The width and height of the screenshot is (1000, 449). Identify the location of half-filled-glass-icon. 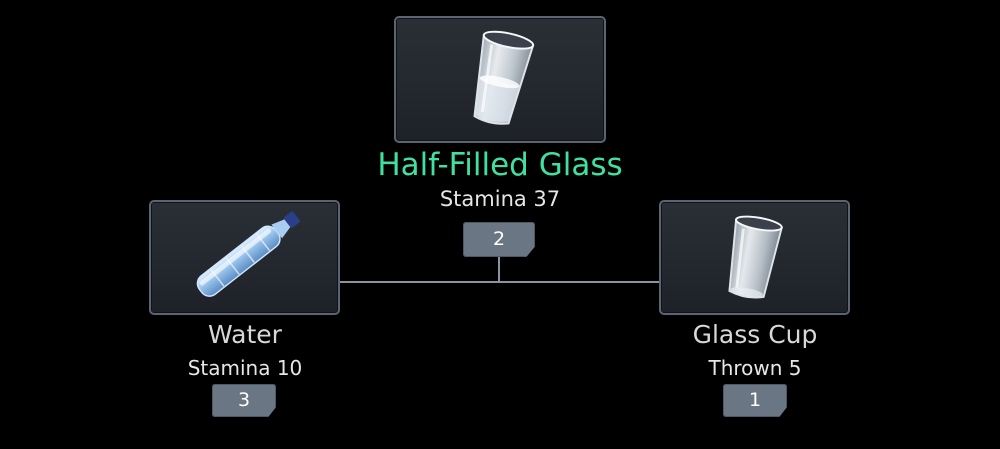
(504, 77).